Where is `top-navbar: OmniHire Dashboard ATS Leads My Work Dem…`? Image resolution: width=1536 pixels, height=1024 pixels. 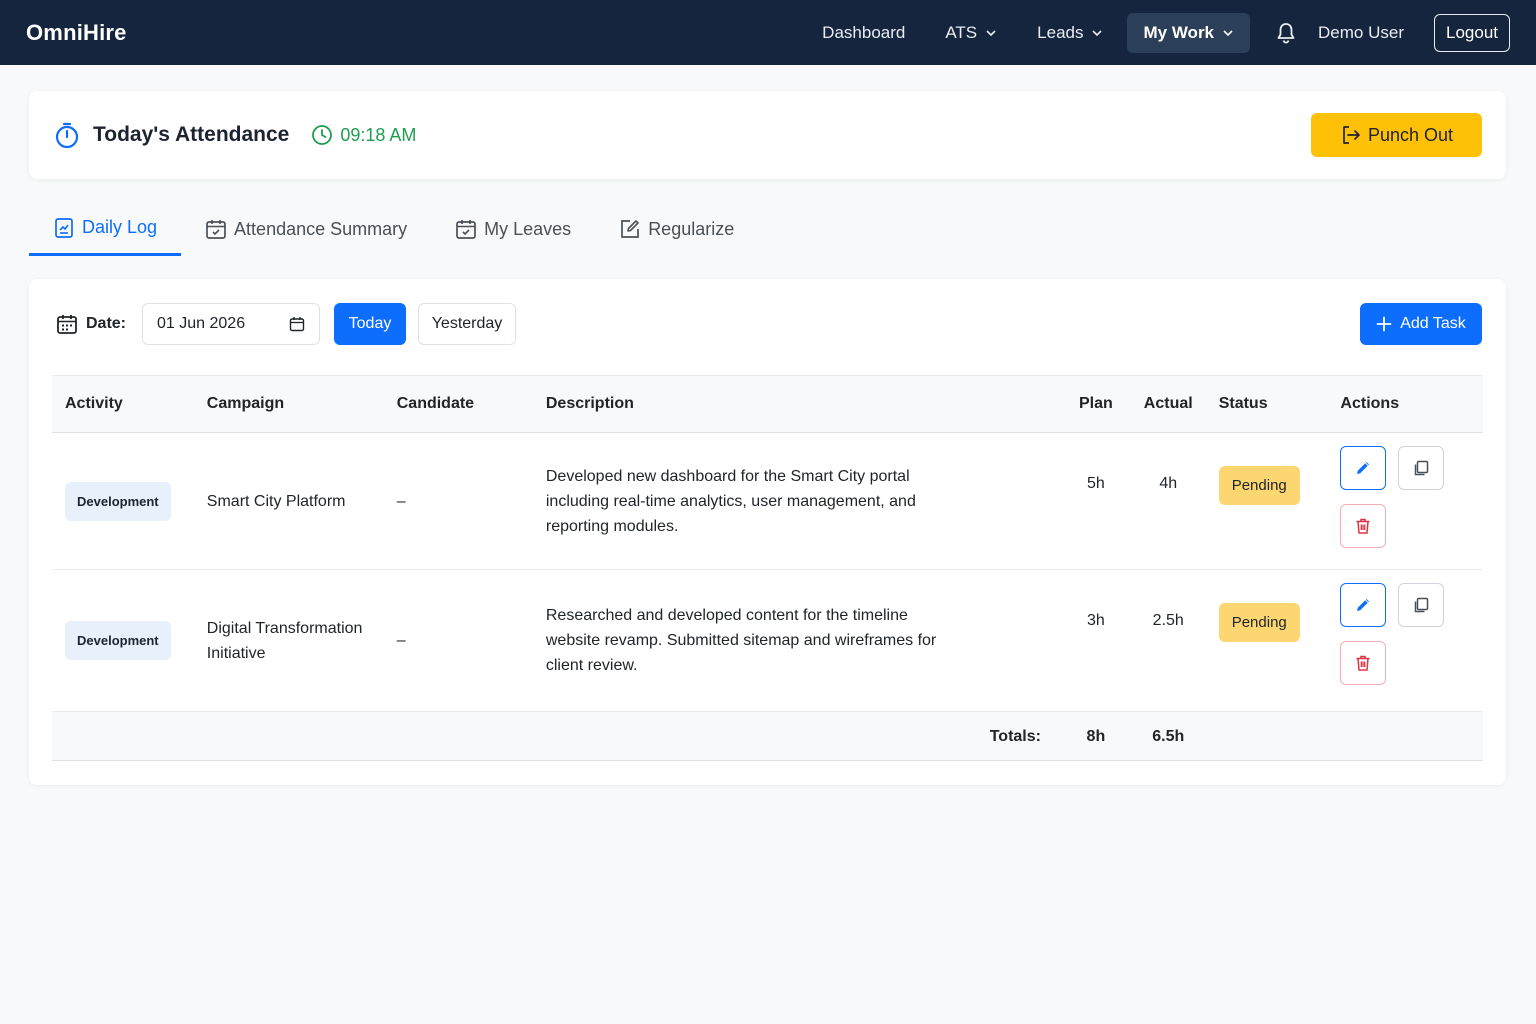 top-navbar: OmniHire Dashboard ATS Leads My Work Dem… is located at coordinates (768, 32).